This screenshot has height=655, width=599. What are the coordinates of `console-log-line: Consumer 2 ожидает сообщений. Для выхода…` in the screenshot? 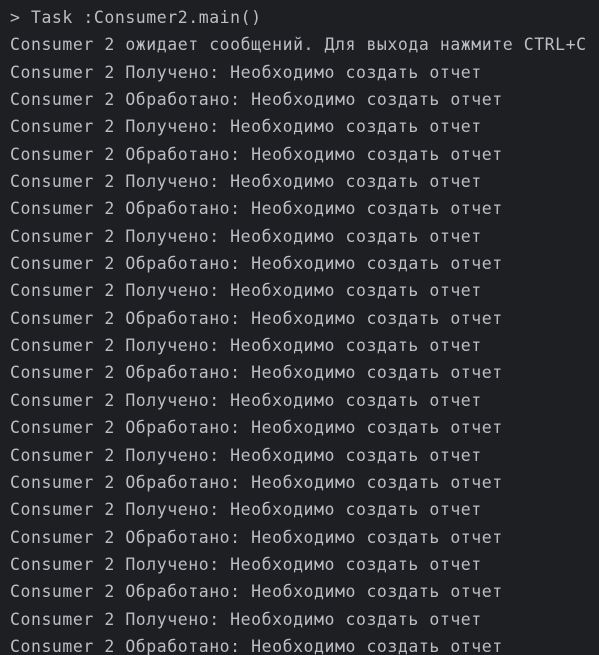 It's located at (298, 45).